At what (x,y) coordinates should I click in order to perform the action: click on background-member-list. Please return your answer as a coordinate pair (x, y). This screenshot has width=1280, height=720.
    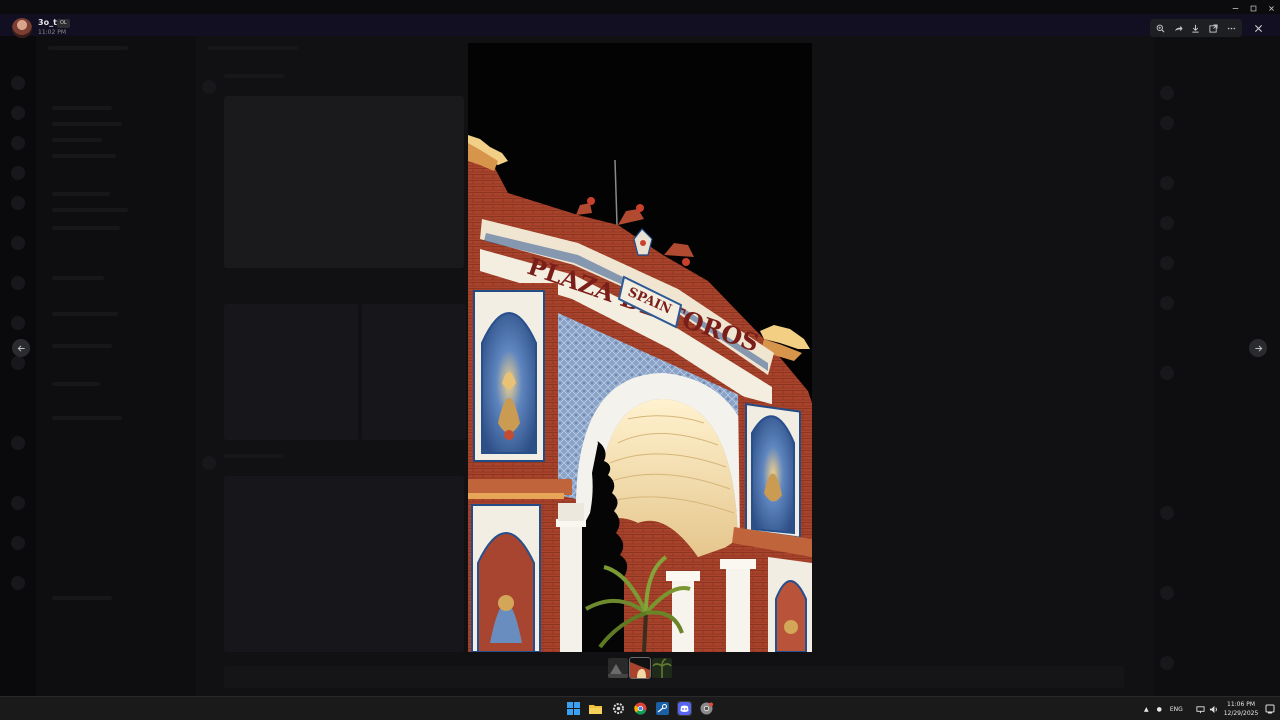
    Looking at the image, I should click on (1217, 366).